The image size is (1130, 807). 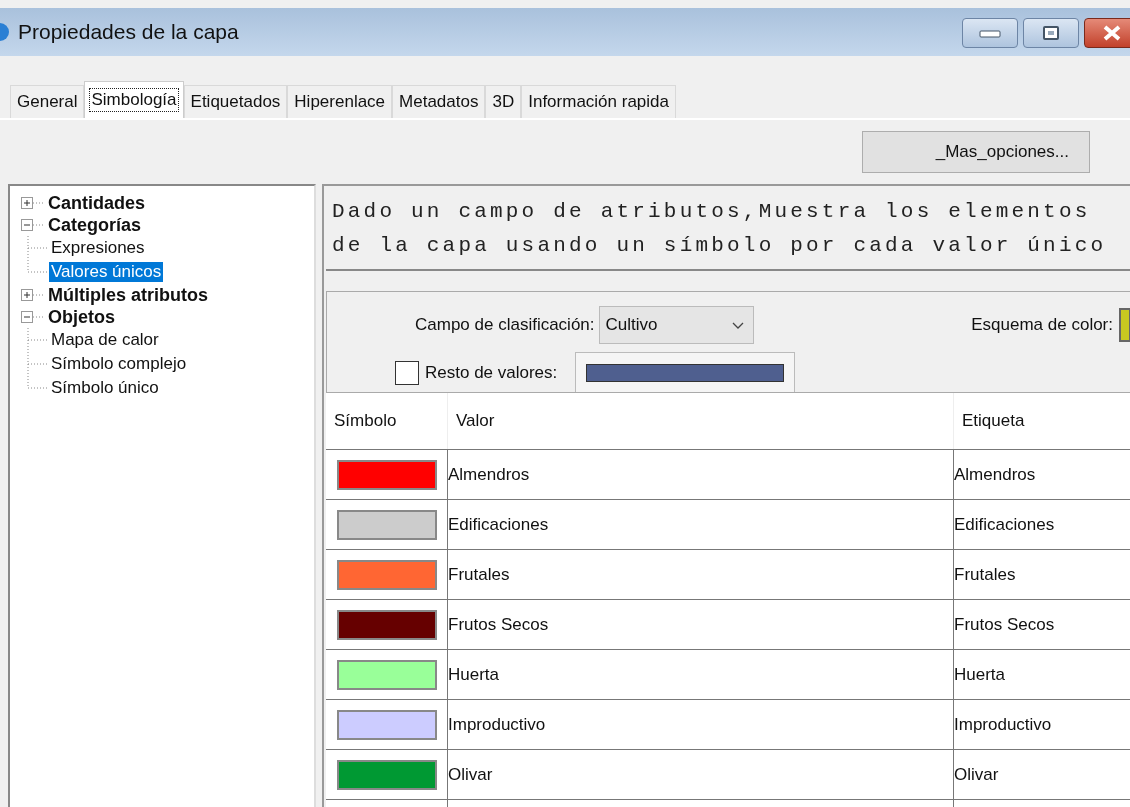 What do you see at coordinates (105, 340) in the screenshot?
I see `tree-item: Mapa de calor` at bounding box center [105, 340].